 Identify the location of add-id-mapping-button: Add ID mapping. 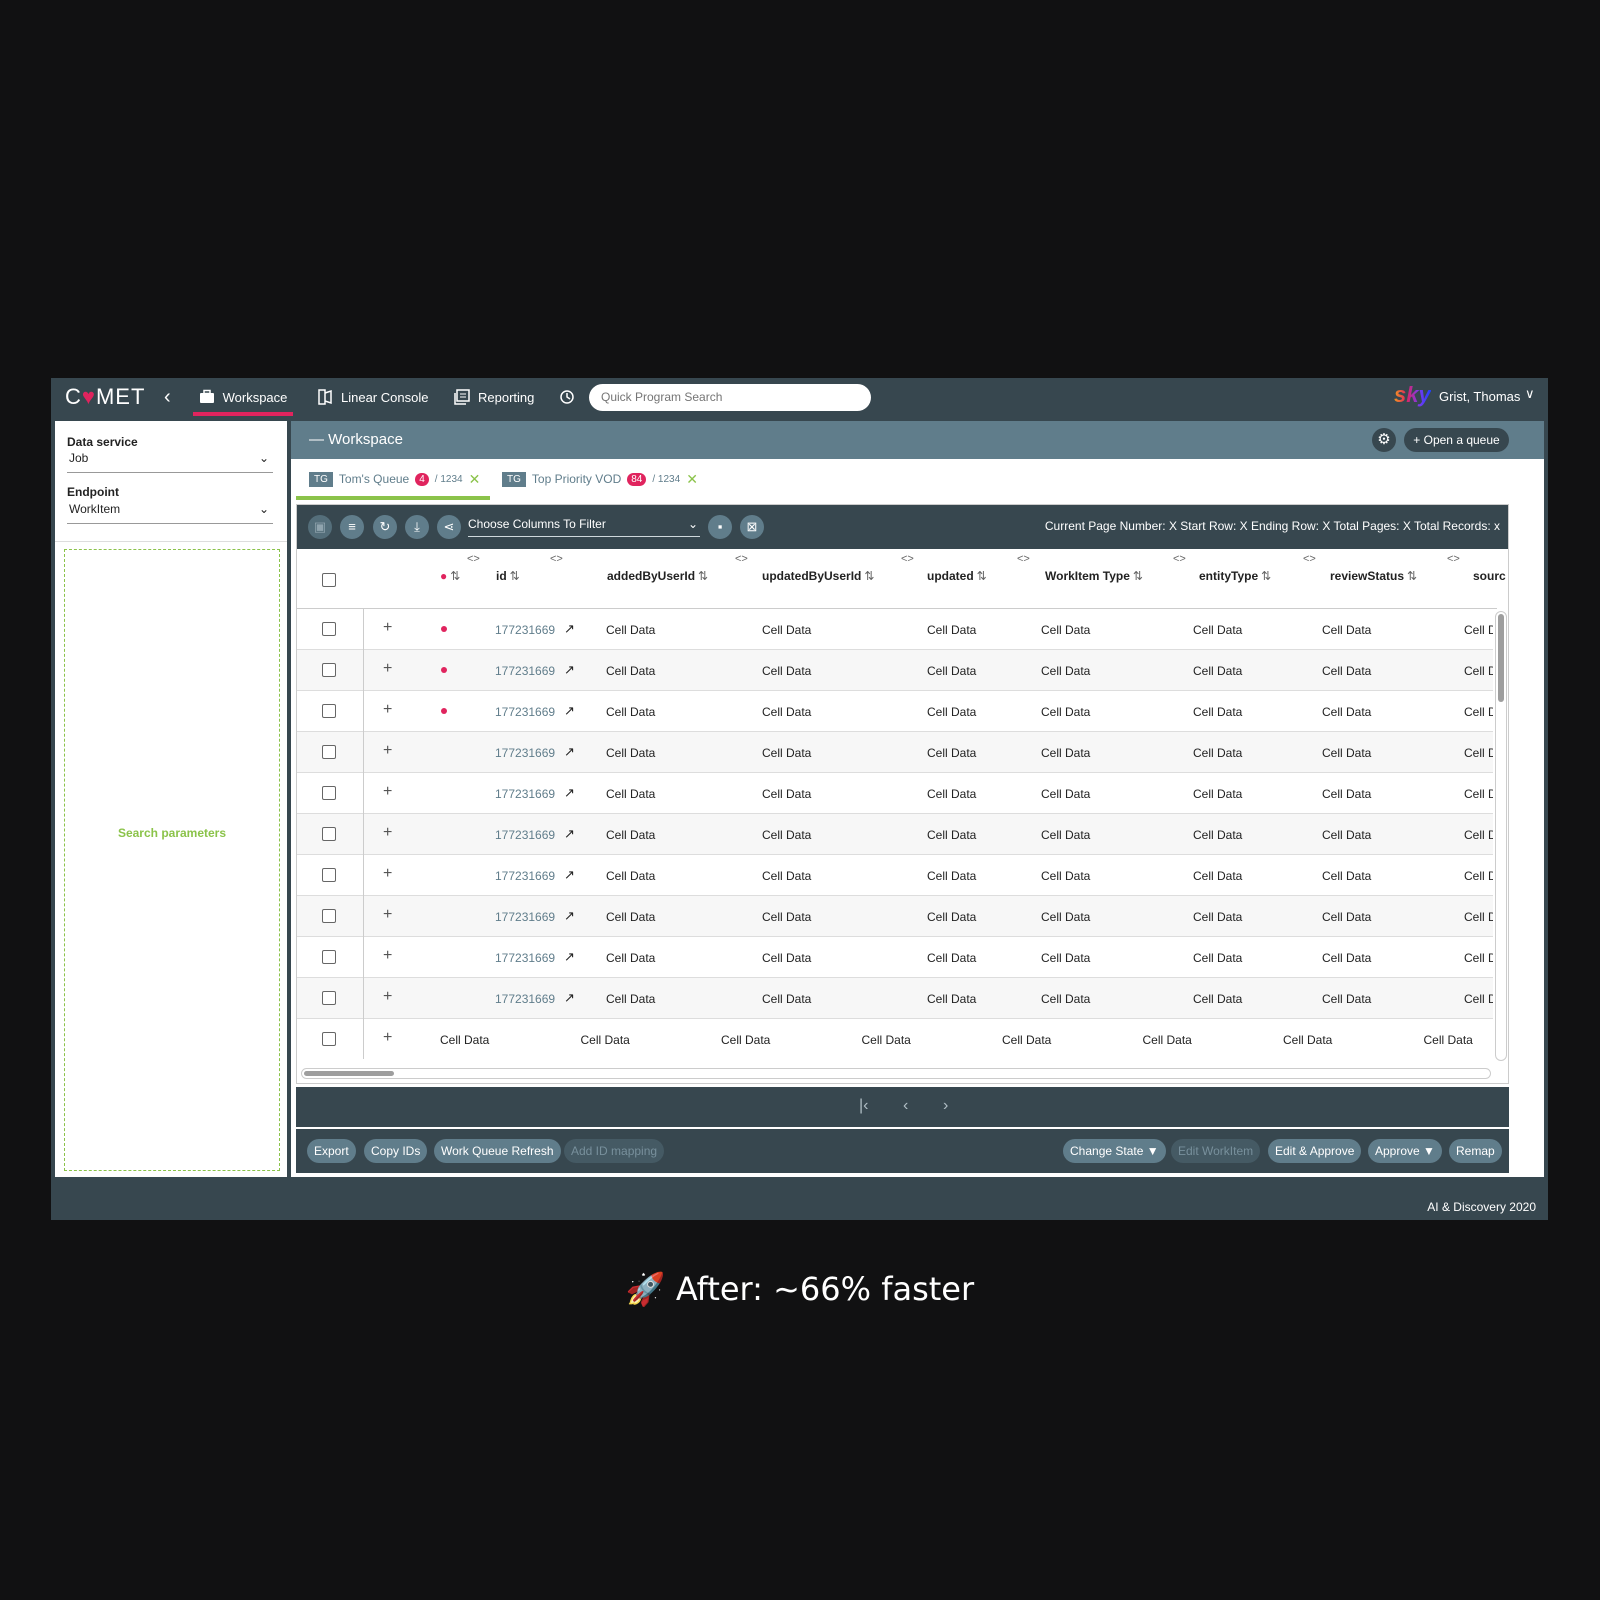
(614, 1151).